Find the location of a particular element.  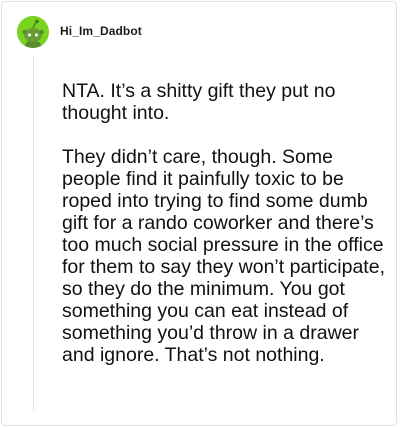

user-avatar is located at coordinates (33, 32).